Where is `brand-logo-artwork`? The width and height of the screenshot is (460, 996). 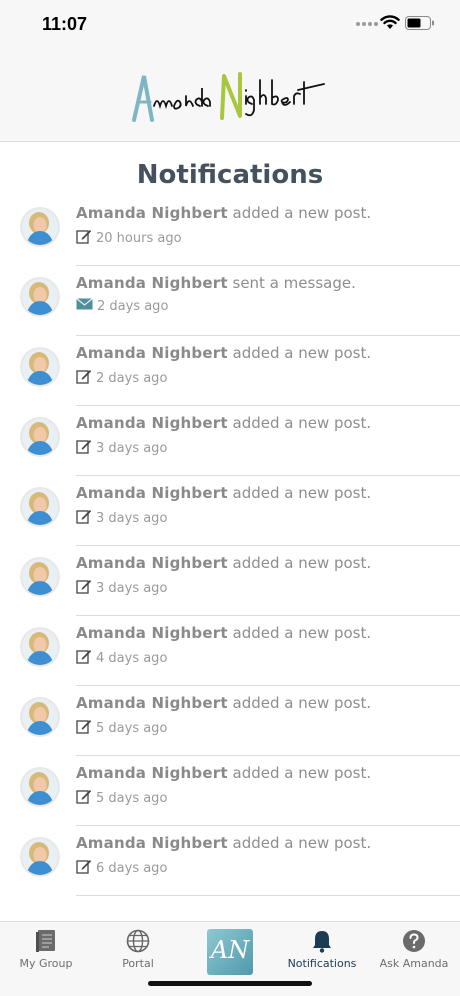 brand-logo-artwork is located at coordinates (228, 97).